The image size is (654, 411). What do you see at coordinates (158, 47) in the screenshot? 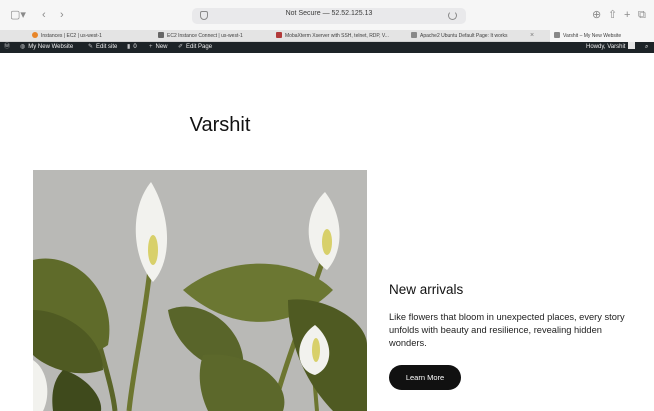
I see `admin-bar-new: + New` at bounding box center [158, 47].